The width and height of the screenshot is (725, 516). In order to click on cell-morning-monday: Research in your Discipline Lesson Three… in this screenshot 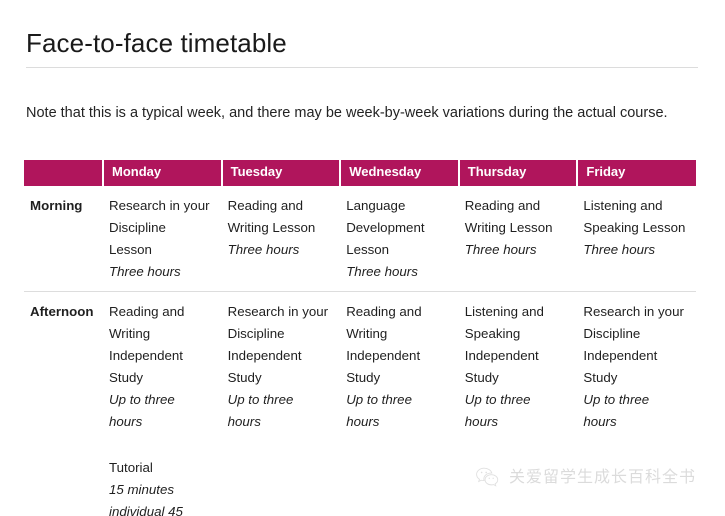, I will do `click(162, 239)`.